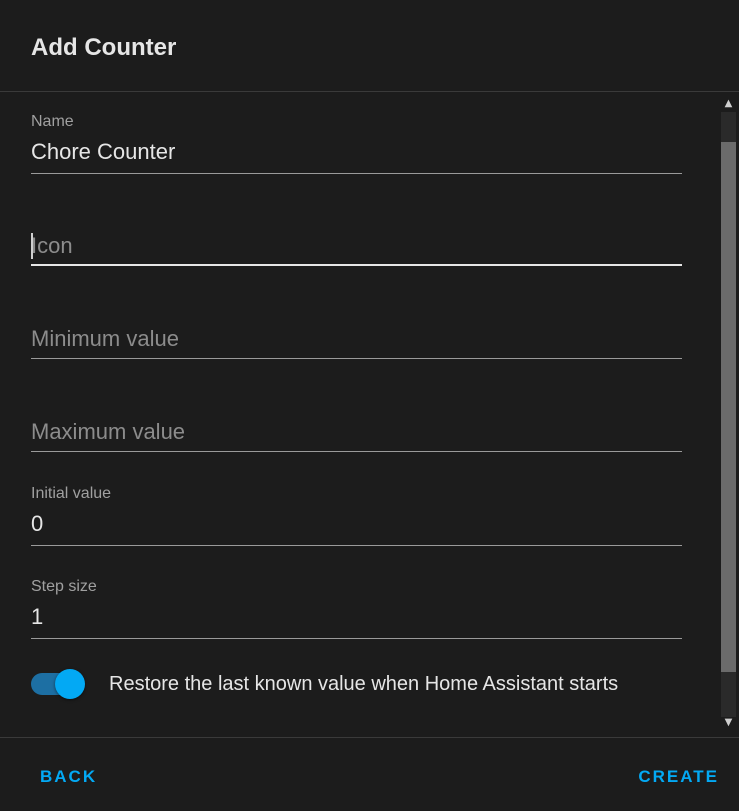 This screenshot has width=739, height=811. What do you see at coordinates (356, 622) in the screenshot?
I see `step-size-field: Step size 1` at bounding box center [356, 622].